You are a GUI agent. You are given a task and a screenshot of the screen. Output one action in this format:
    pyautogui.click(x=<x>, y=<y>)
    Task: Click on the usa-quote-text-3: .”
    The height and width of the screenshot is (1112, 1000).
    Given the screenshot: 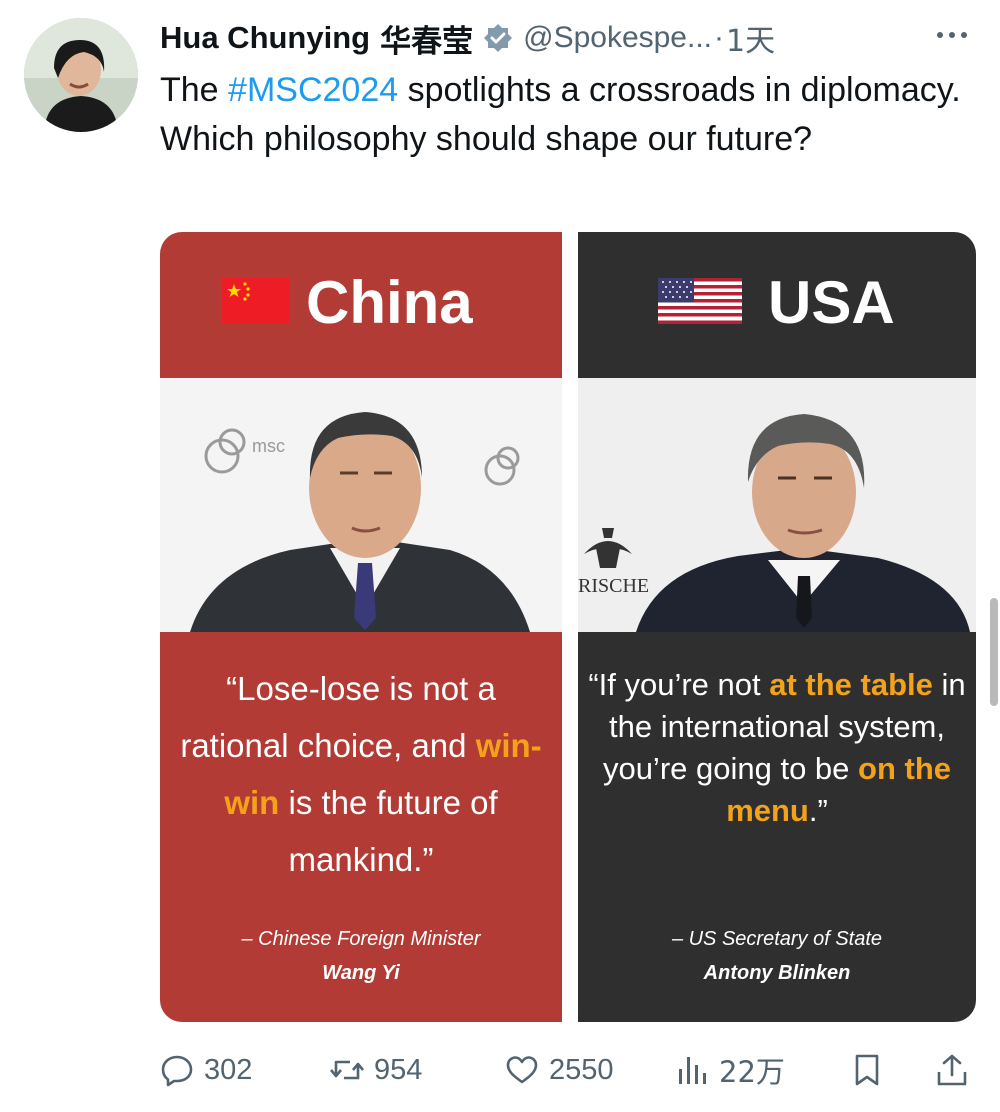 What is the action you would take?
    pyautogui.click(x=818, y=810)
    